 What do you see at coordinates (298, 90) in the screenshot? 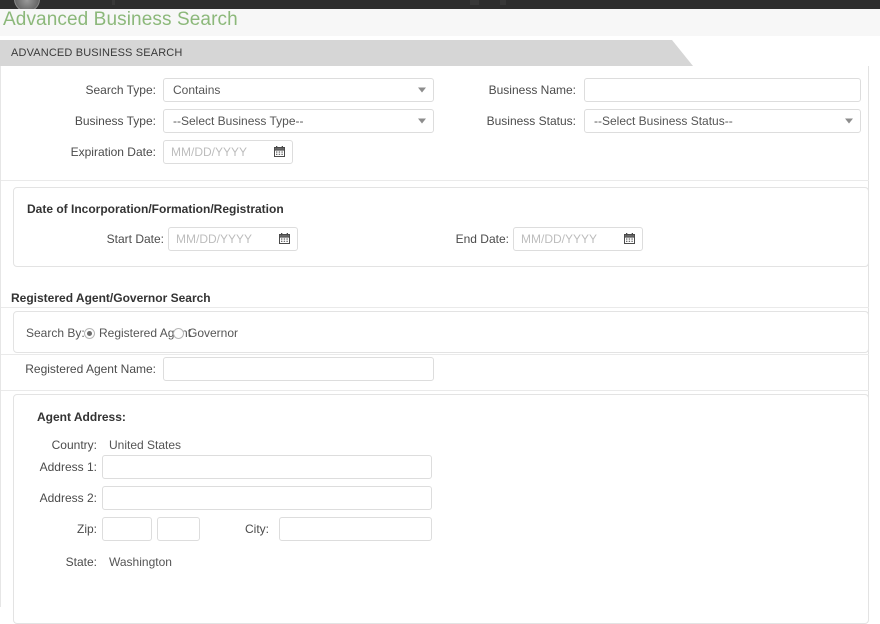
I see `search-type-select: Contains` at bounding box center [298, 90].